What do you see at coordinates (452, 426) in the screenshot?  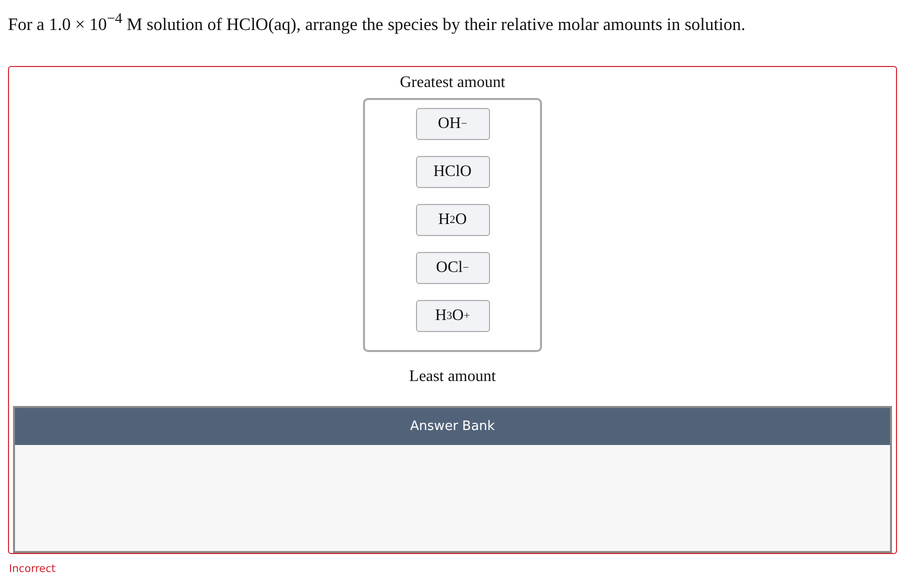 I see `answer-bank-header: Answer Bank` at bounding box center [452, 426].